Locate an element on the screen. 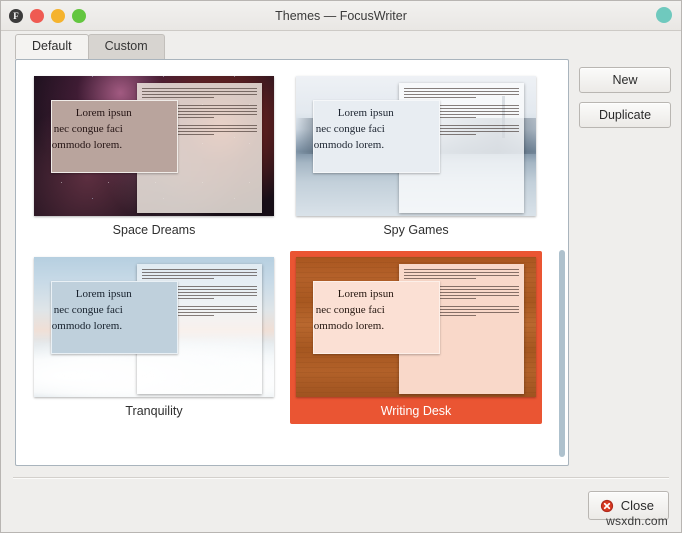 Image resolution: width=682 pixels, height=533 pixels. theme-list-scrollbar is located at coordinates (562, 353).